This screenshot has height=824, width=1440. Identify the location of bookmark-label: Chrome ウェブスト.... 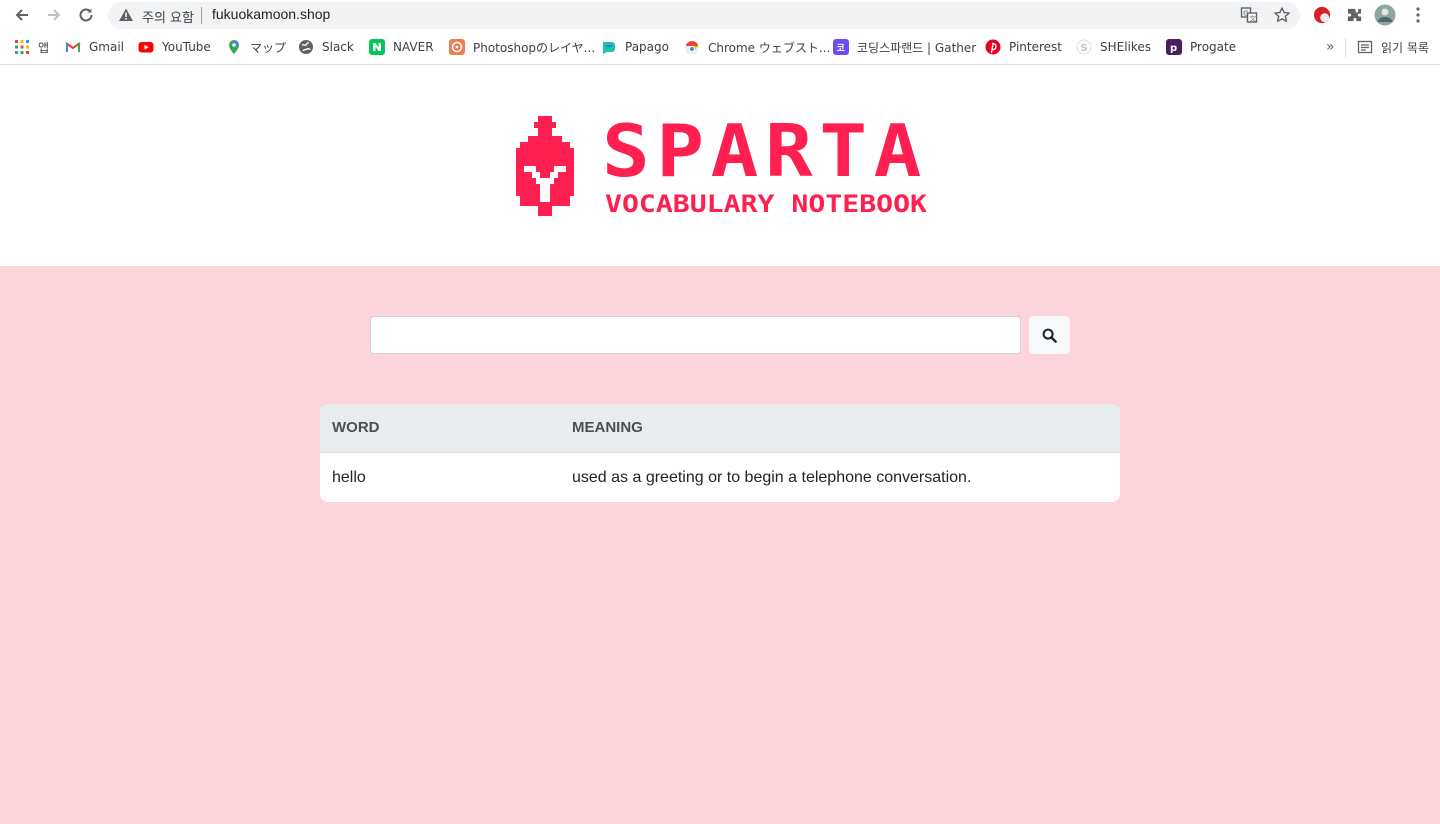
(769, 47).